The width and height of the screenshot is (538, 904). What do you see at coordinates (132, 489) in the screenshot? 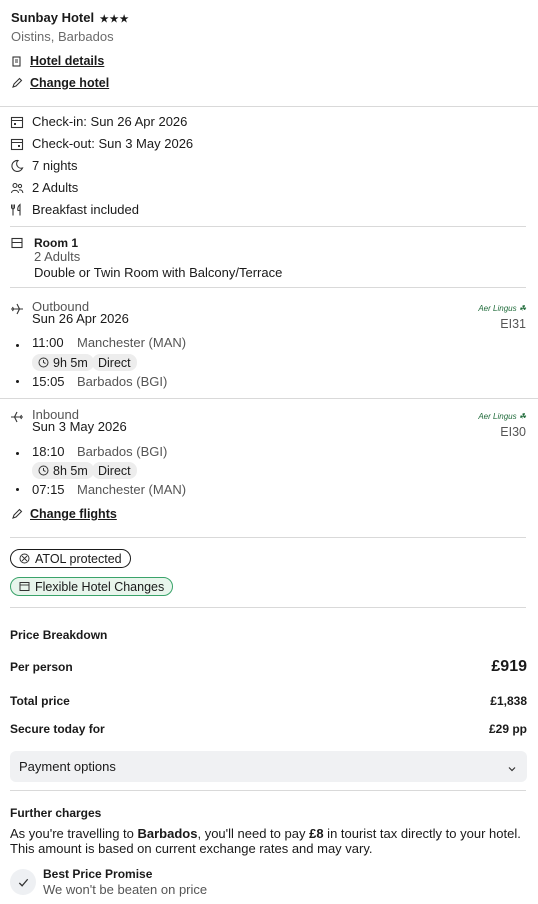
I see `inbound-arrive-airport: Manchester (MAN)` at bounding box center [132, 489].